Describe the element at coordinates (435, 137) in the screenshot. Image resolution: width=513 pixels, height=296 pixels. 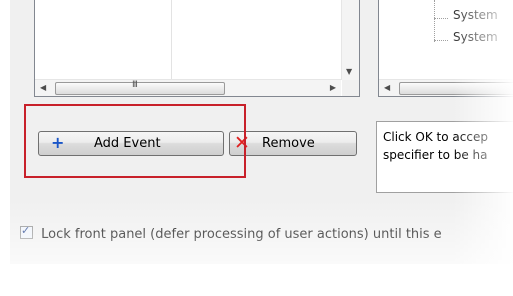
I see `info-line: Click OK to accep` at that location.